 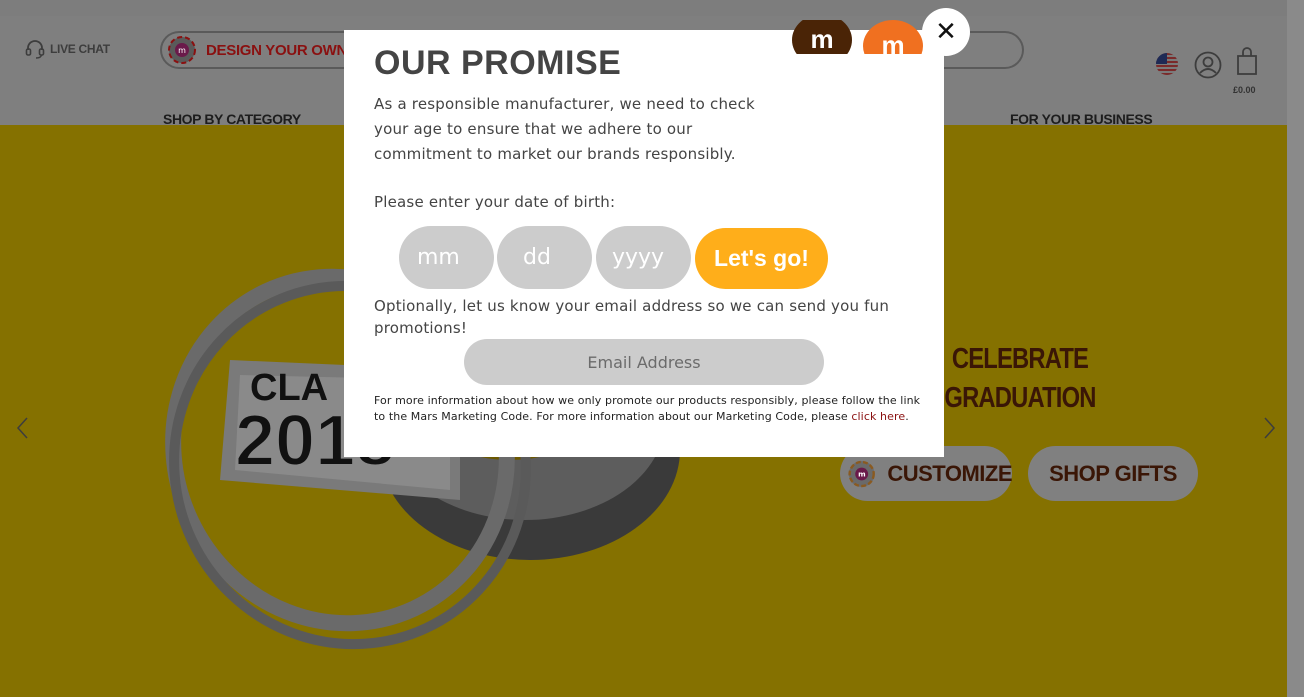 What do you see at coordinates (495, 202) in the screenshot?
I see `dob-label: Please enter your date of birth:` at bounding box center [495, 202].